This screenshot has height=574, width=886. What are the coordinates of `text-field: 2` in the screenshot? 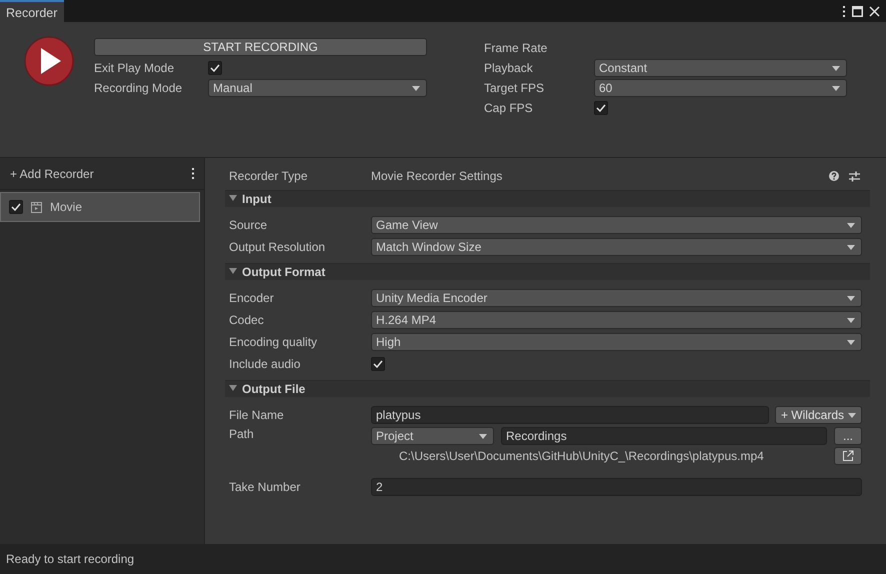 It's located at (616, 487).